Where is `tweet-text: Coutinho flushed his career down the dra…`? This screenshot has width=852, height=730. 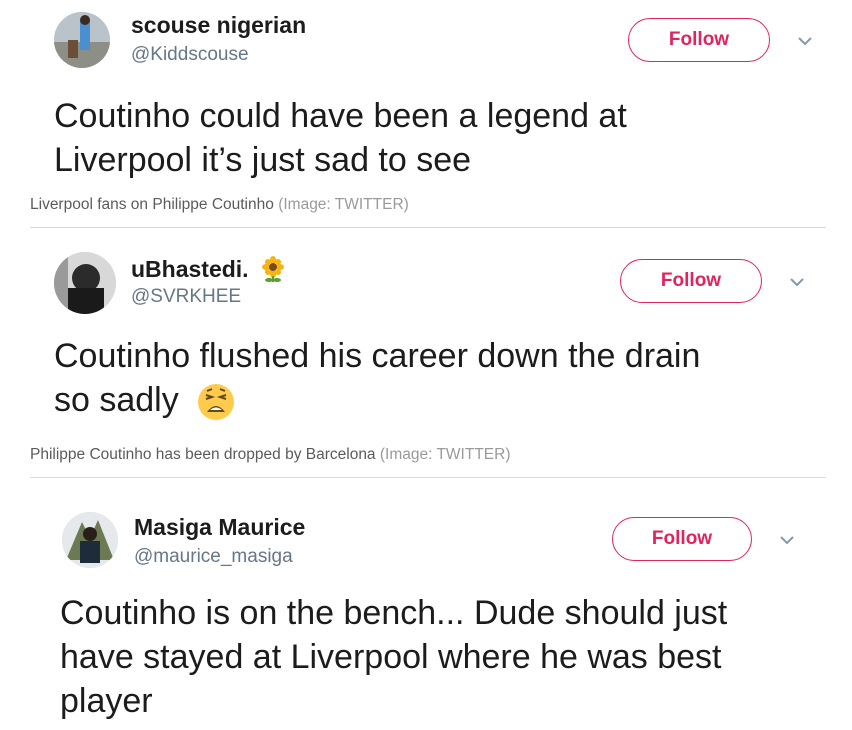 tweet-text: Coutinho flushed his career down the dra… is located at coordinates (377, 378).